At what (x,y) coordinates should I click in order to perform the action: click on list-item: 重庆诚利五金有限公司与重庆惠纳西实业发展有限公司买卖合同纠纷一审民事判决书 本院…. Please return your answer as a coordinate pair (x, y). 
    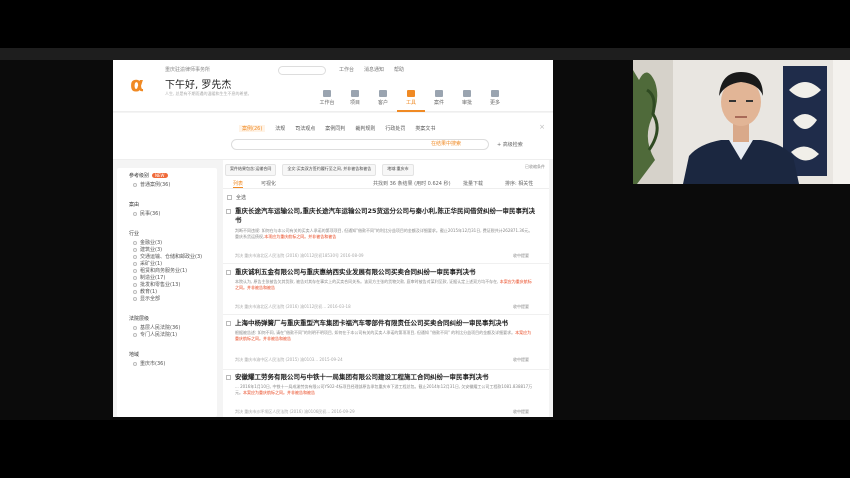
    Looking at the image, I should click on (386, 292).